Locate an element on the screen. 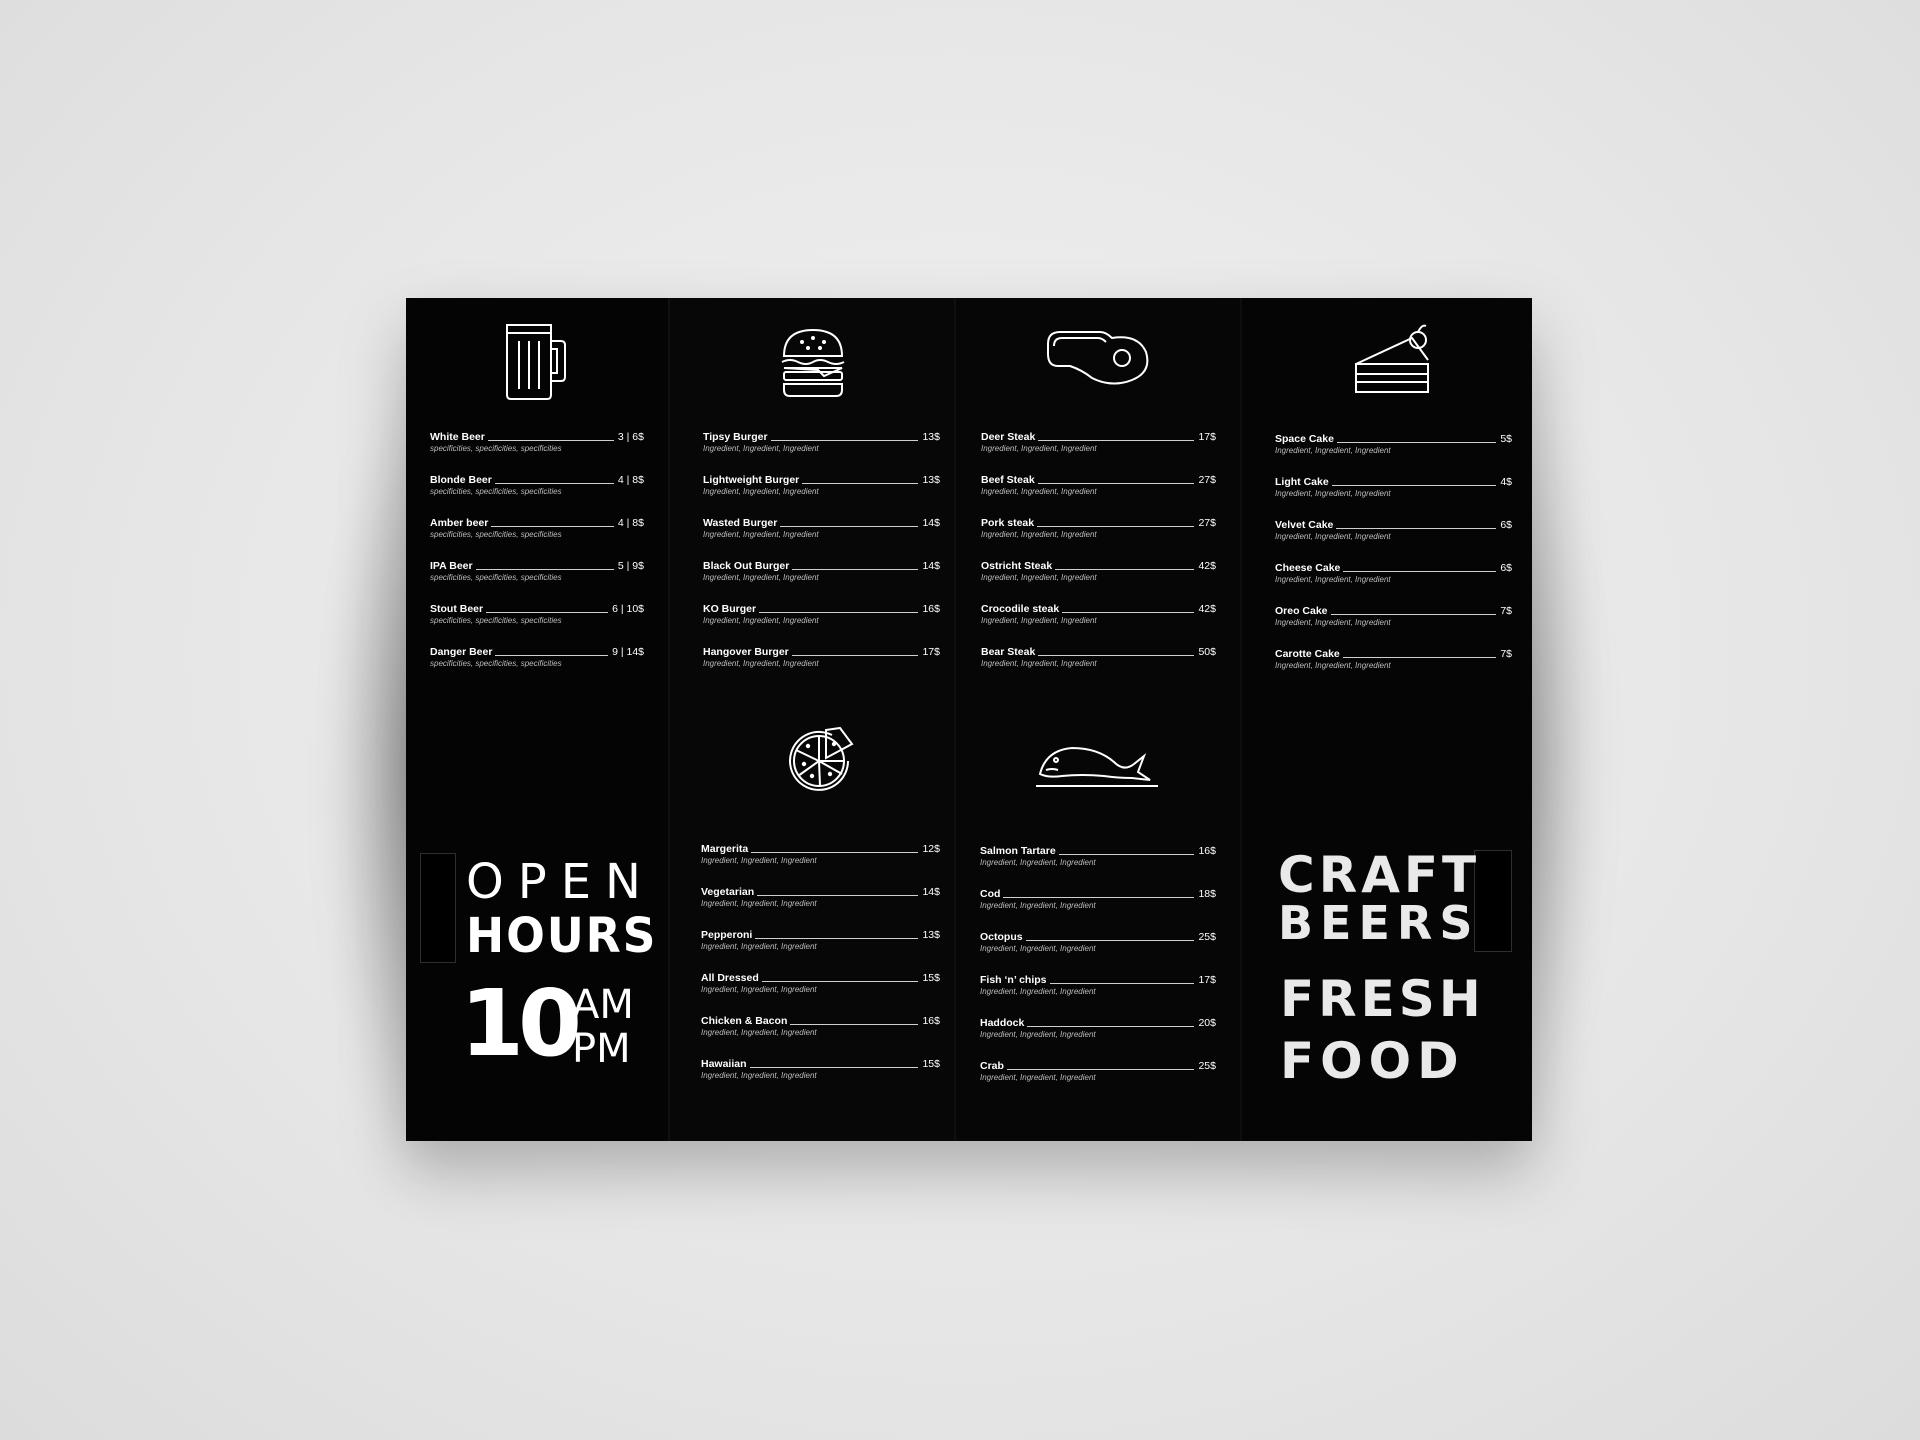 This screenshot has height=1440, width=1920. menu-item-name: Tipsy Burger is located at coordinates (735, 437).